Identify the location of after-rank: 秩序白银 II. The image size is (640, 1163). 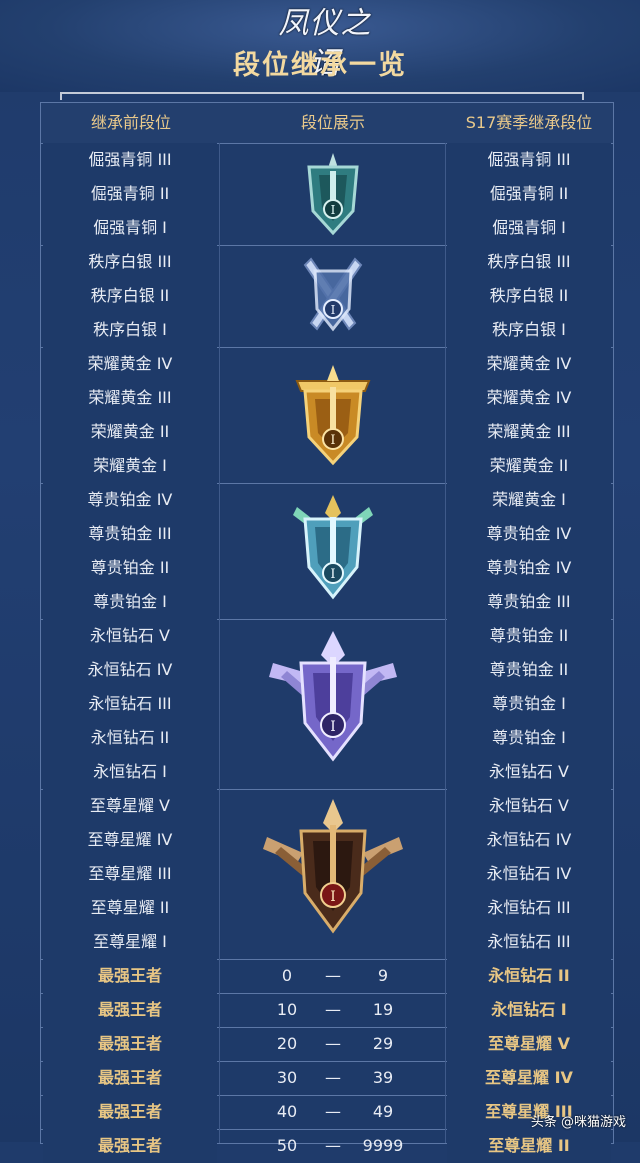
(529, 296).